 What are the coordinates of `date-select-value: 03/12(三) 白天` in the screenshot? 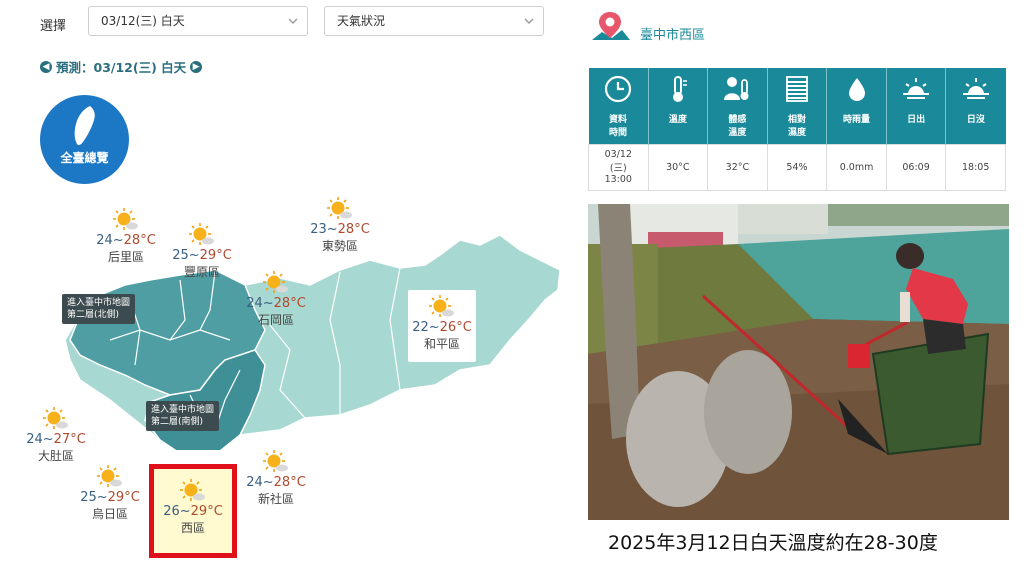 It's located at (143, 21).